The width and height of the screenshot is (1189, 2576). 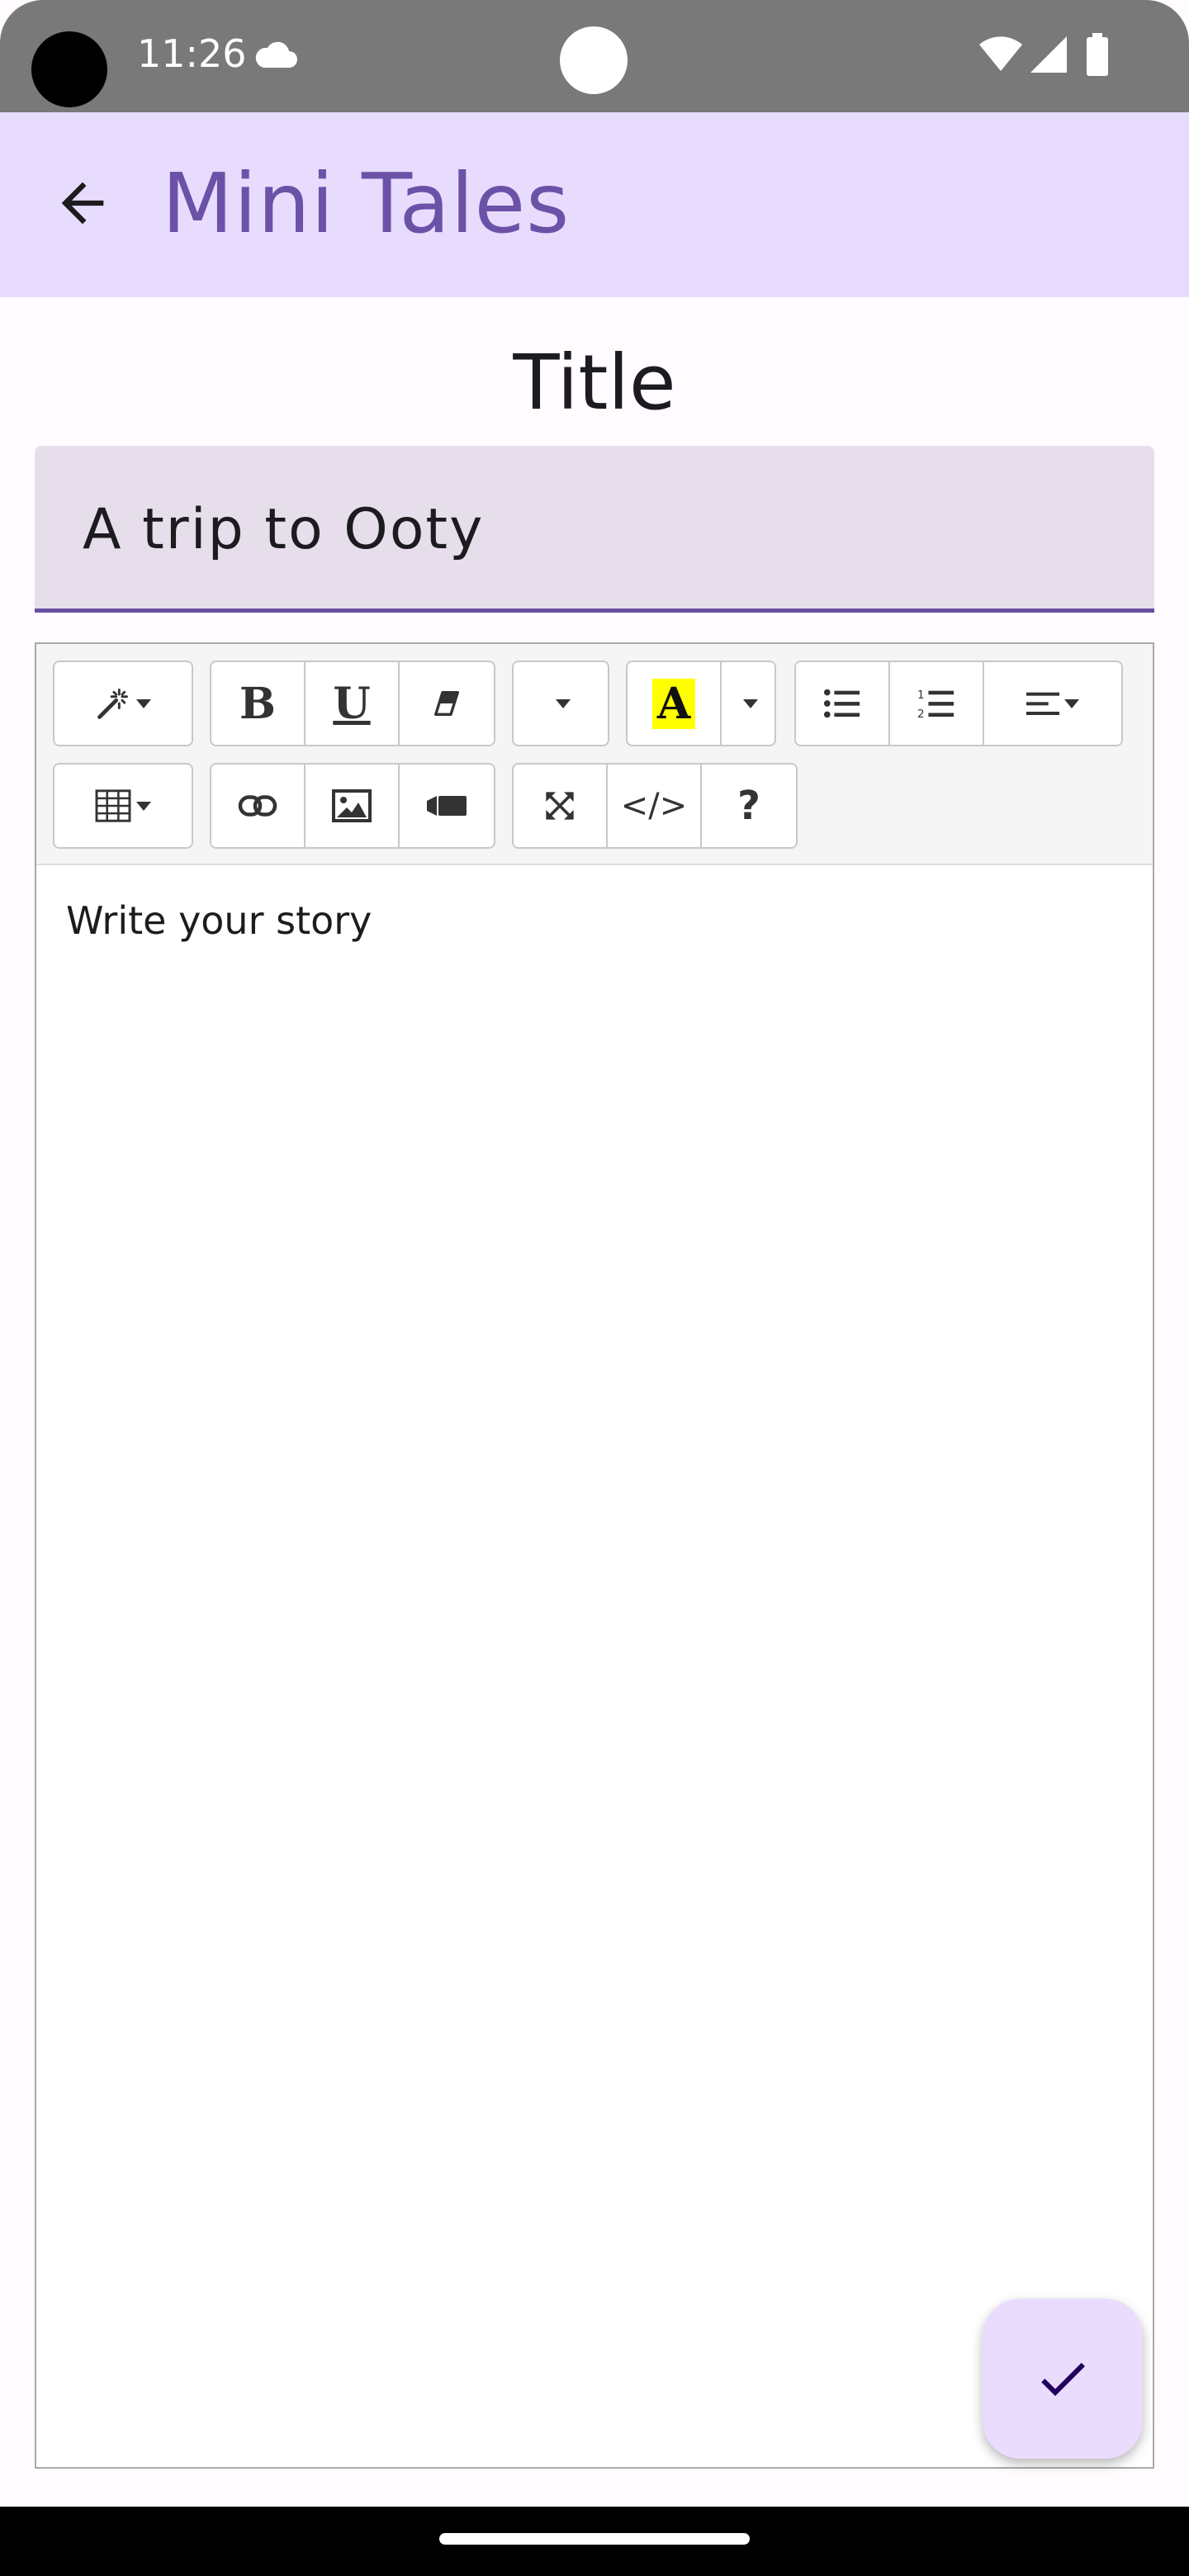 I want to click on table-group, so click(x=123, y=806).